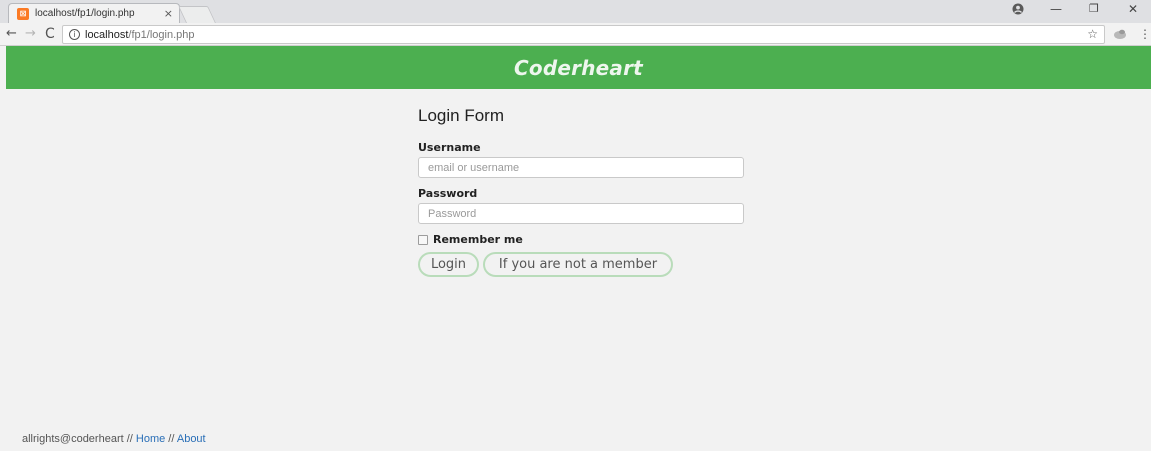 This screenshot has height=451, width=1151. Describe the element at coordinates (575, 11) in the screenshot. I see `tab-strip: ⊠ localhost/fp1/login.php × — ❐ ✕` at that location.